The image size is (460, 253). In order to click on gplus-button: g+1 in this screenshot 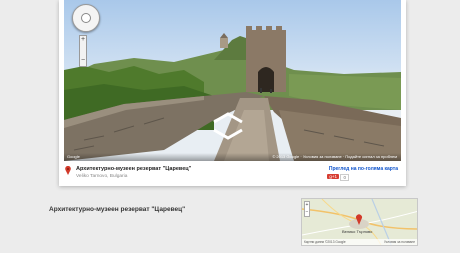, I will do `click(333, 176)`.